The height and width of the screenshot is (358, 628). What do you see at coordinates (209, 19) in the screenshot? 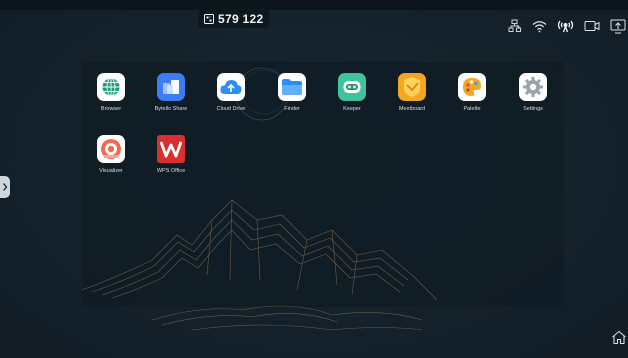
I see `qr-code-icon` at bounding box center [209, 19].